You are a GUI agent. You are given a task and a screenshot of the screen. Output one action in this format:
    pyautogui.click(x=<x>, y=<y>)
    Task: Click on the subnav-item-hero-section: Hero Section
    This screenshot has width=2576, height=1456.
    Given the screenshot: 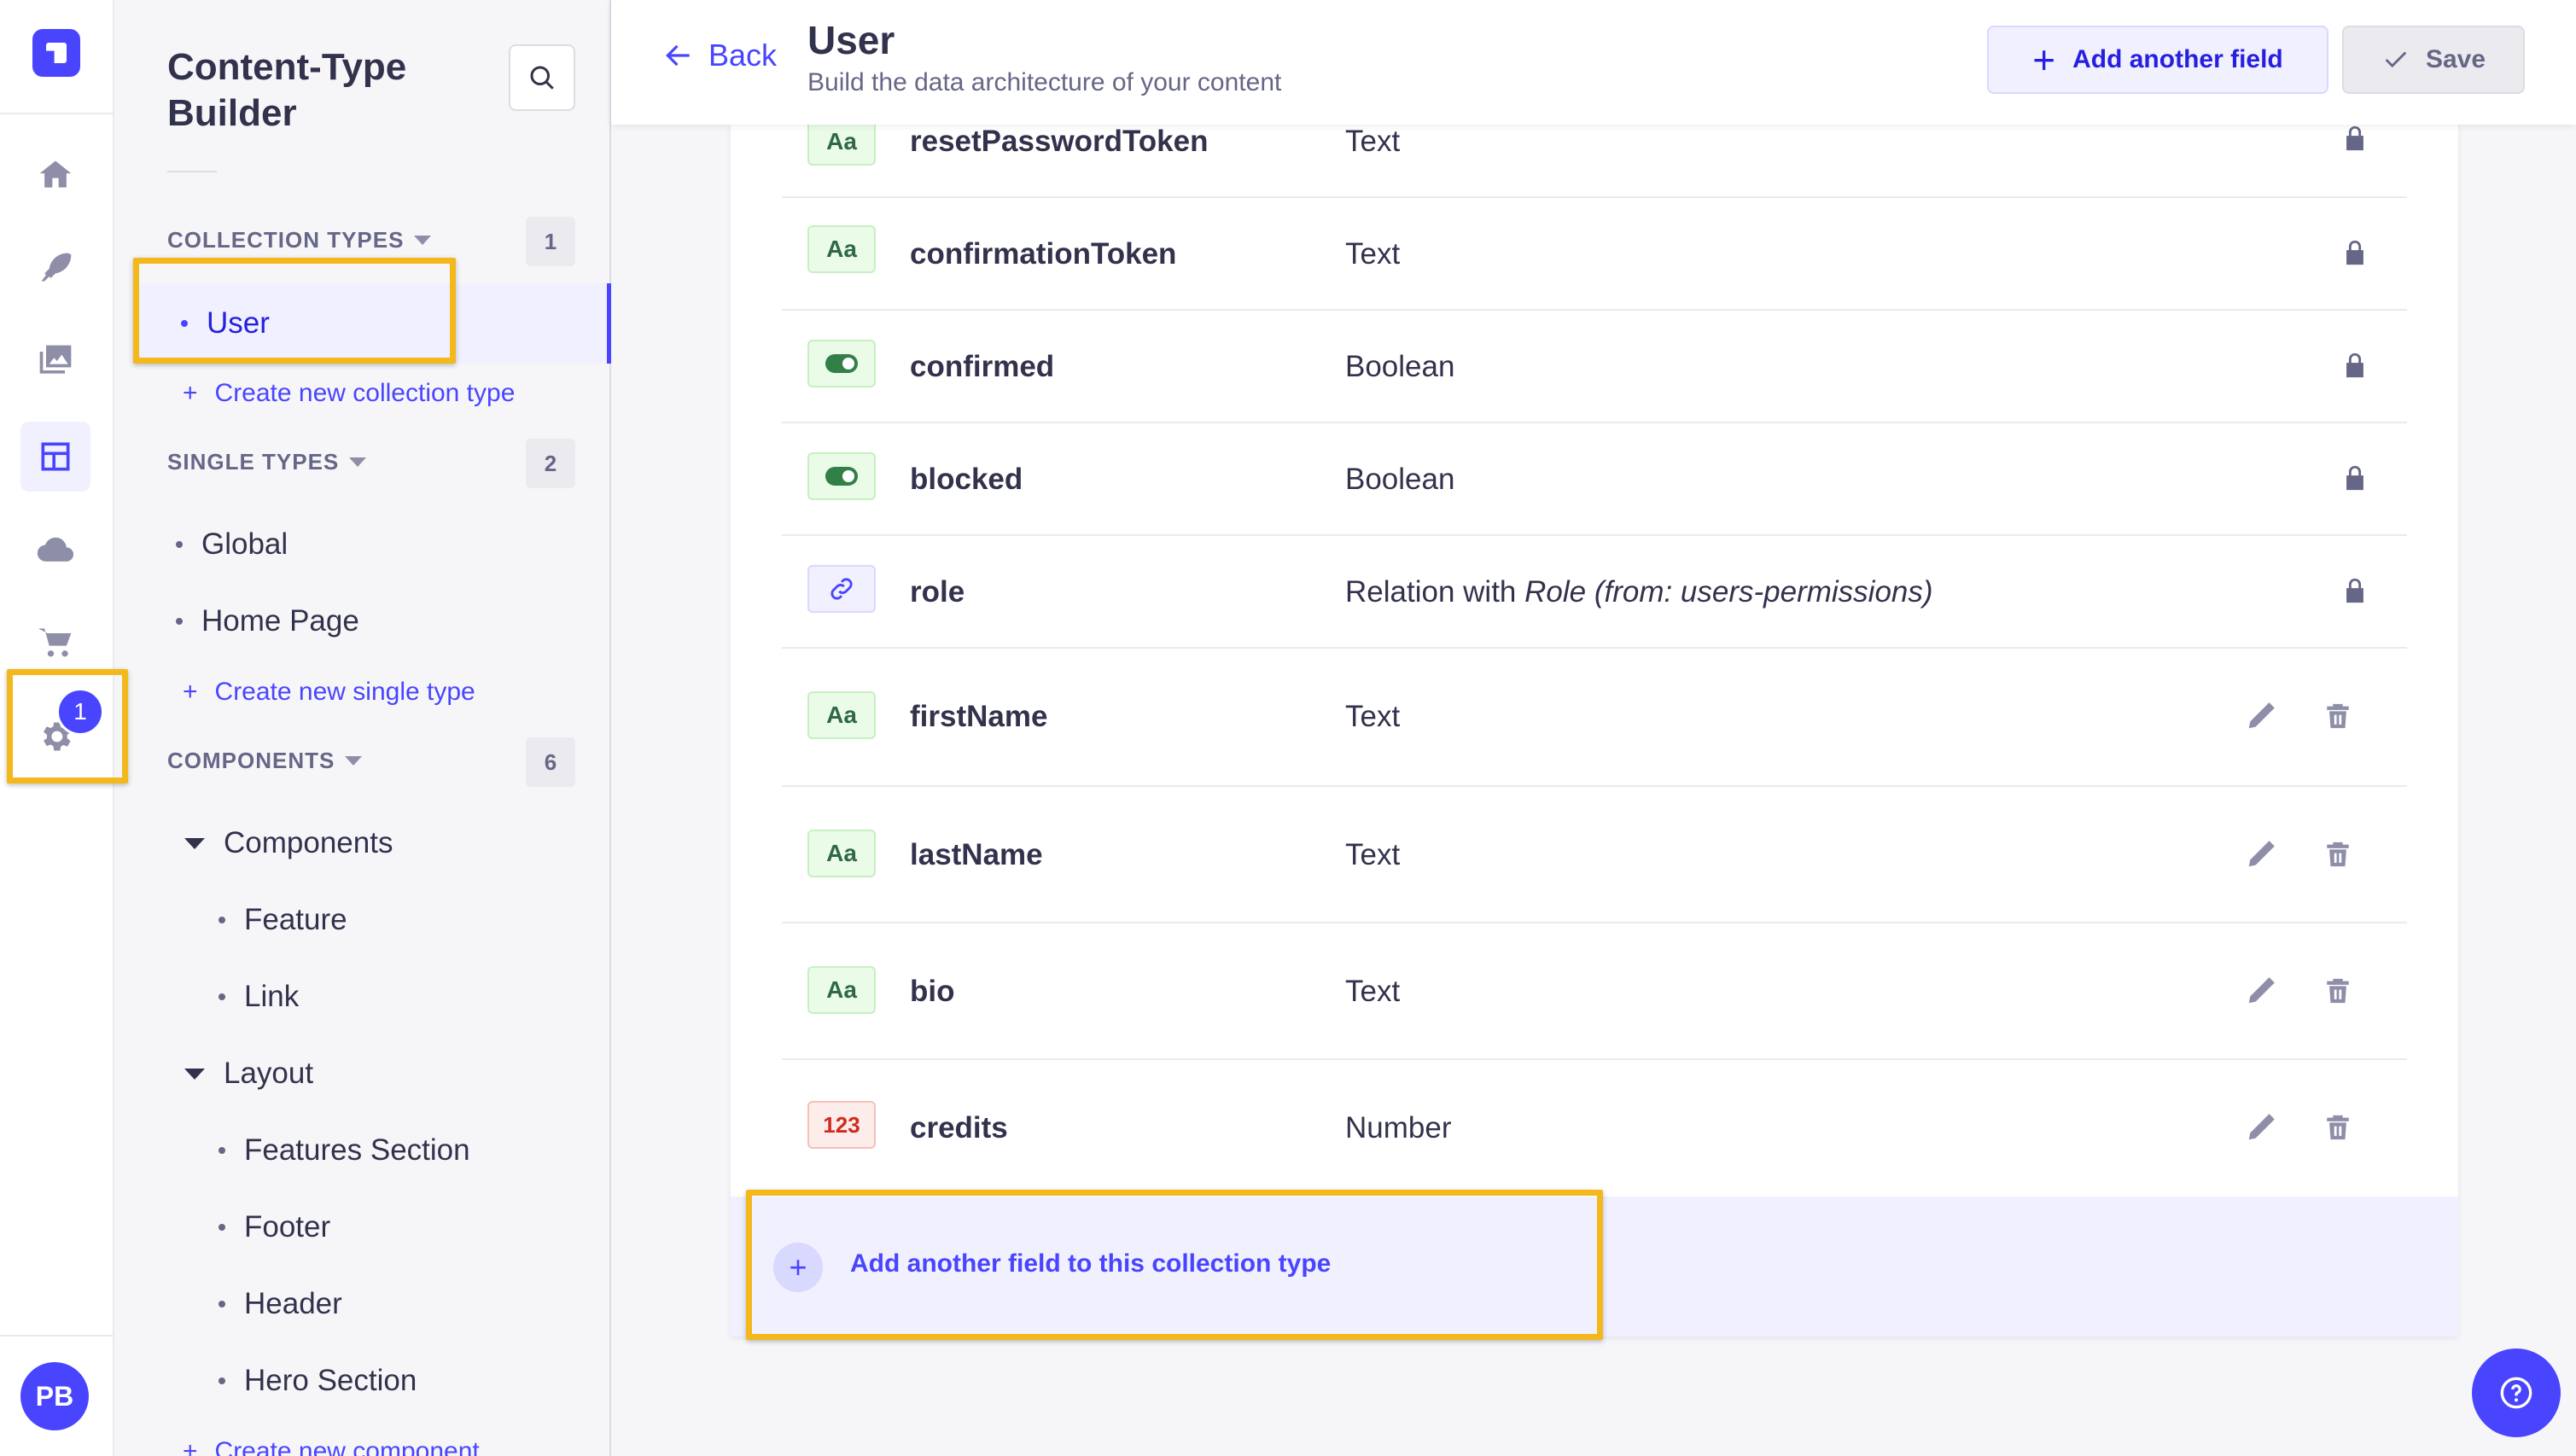 What is the action you would take?
    pyautogui.click(x=318, y=1381)
    